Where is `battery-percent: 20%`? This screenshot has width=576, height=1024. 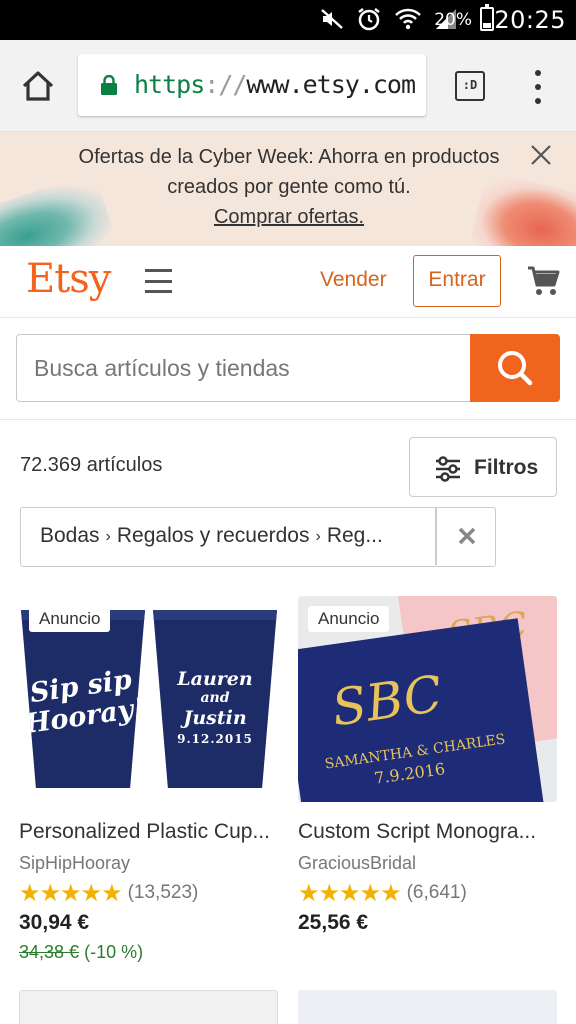 battery-percent: 20% is located at coordinates (453, 20).